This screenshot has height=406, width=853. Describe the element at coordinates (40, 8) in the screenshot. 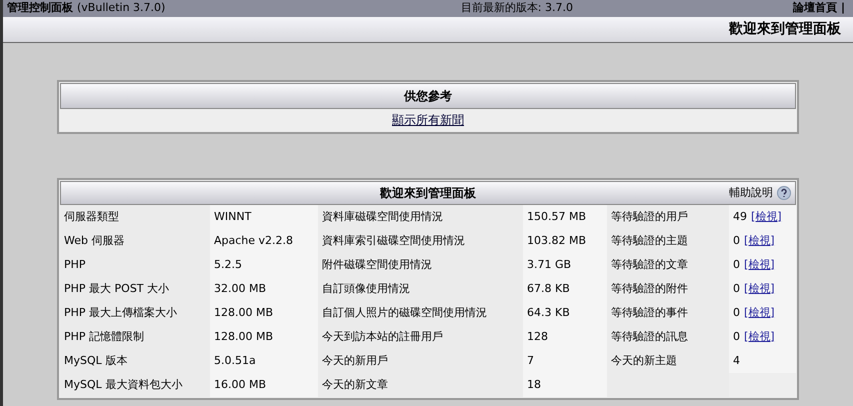

I see `app-title: 管理控制面板` at that location.